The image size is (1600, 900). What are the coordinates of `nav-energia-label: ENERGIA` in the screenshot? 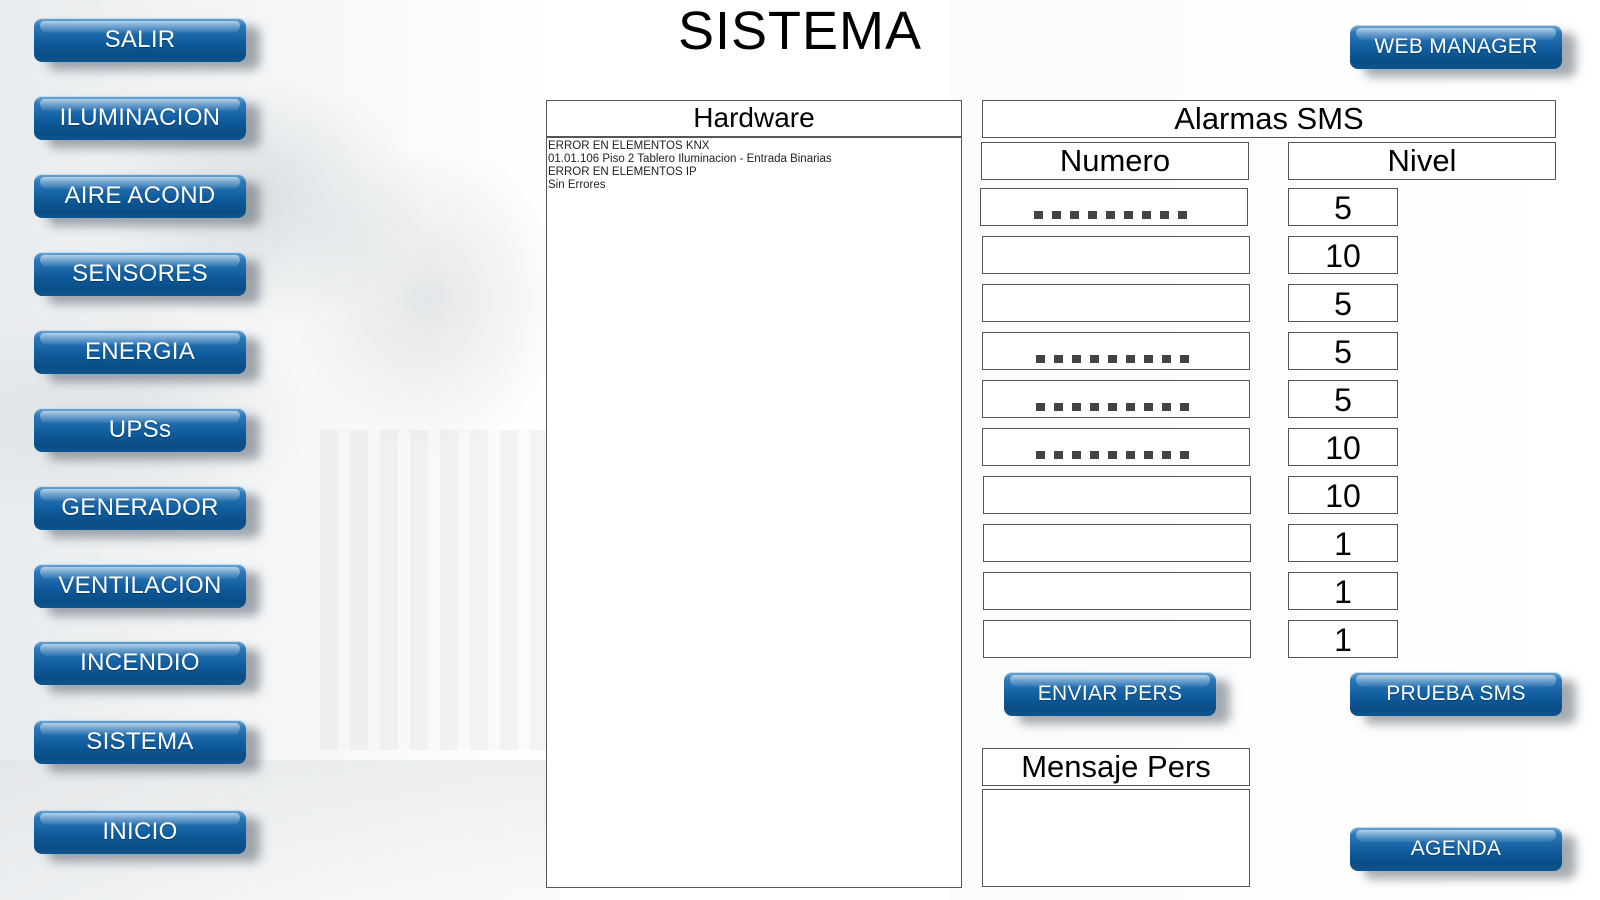 It's located at (140, 351).